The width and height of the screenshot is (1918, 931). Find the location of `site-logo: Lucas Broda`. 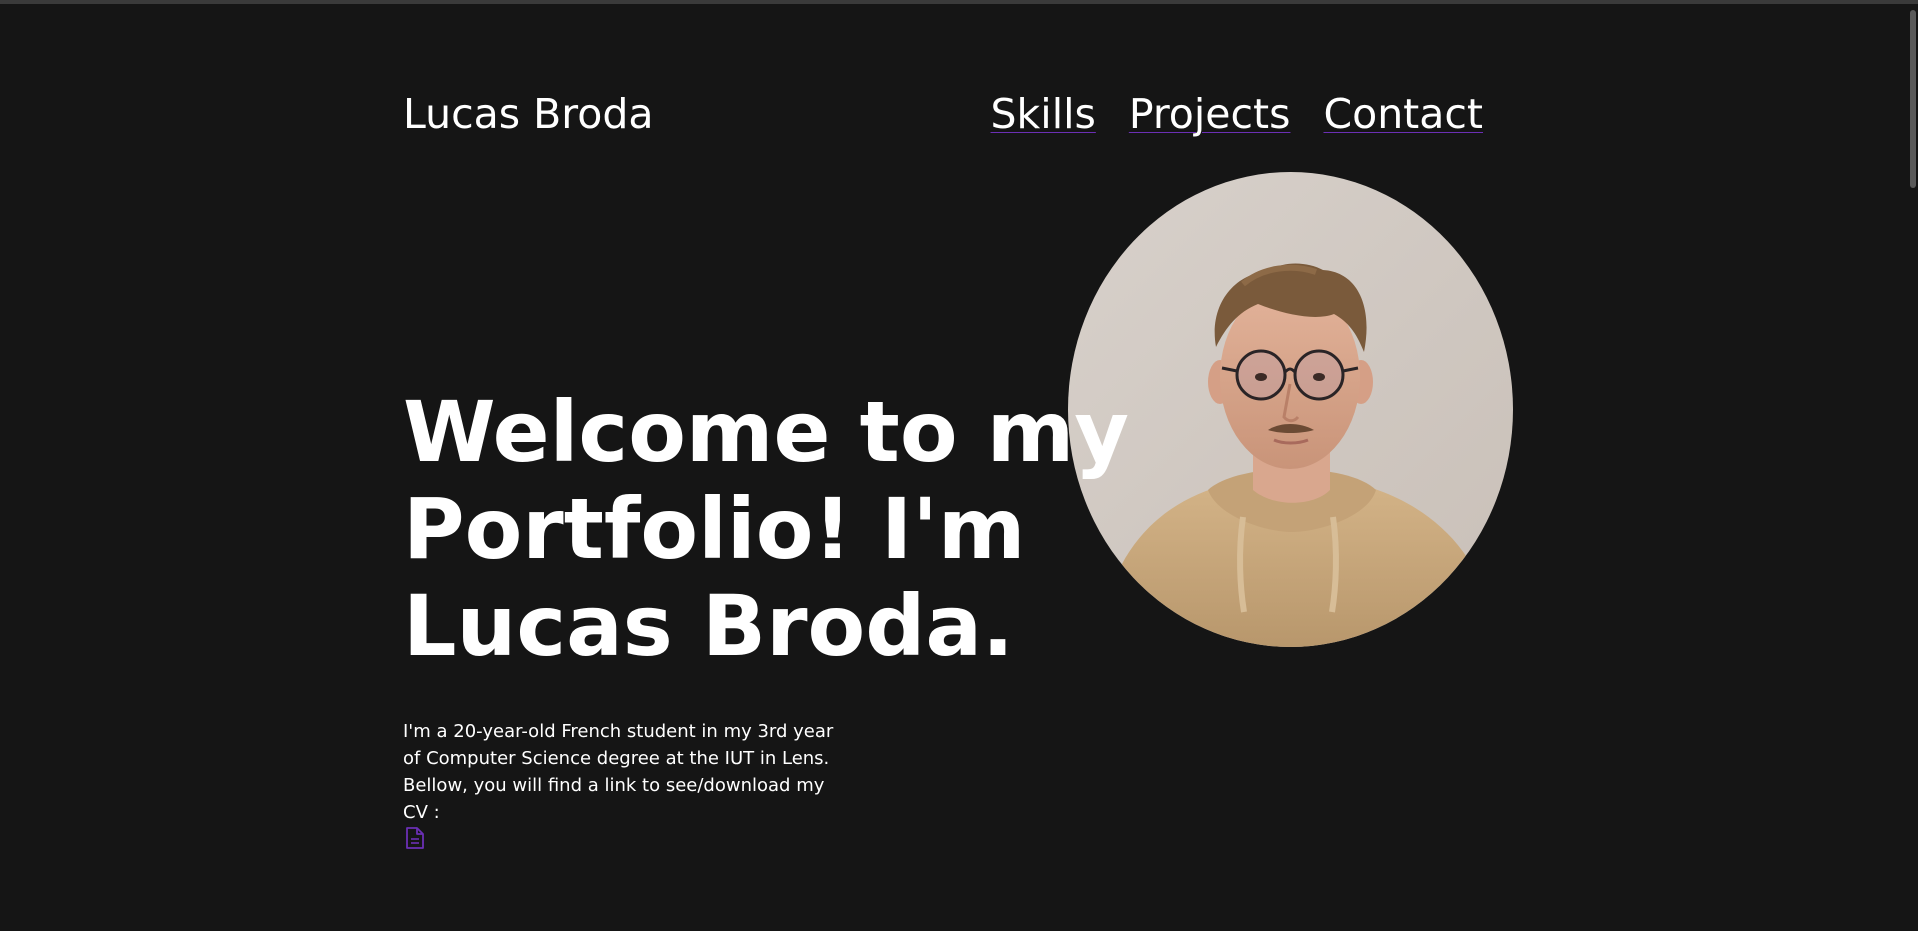

site-logo: Lucas Broda is located at coordinates (528, 114).